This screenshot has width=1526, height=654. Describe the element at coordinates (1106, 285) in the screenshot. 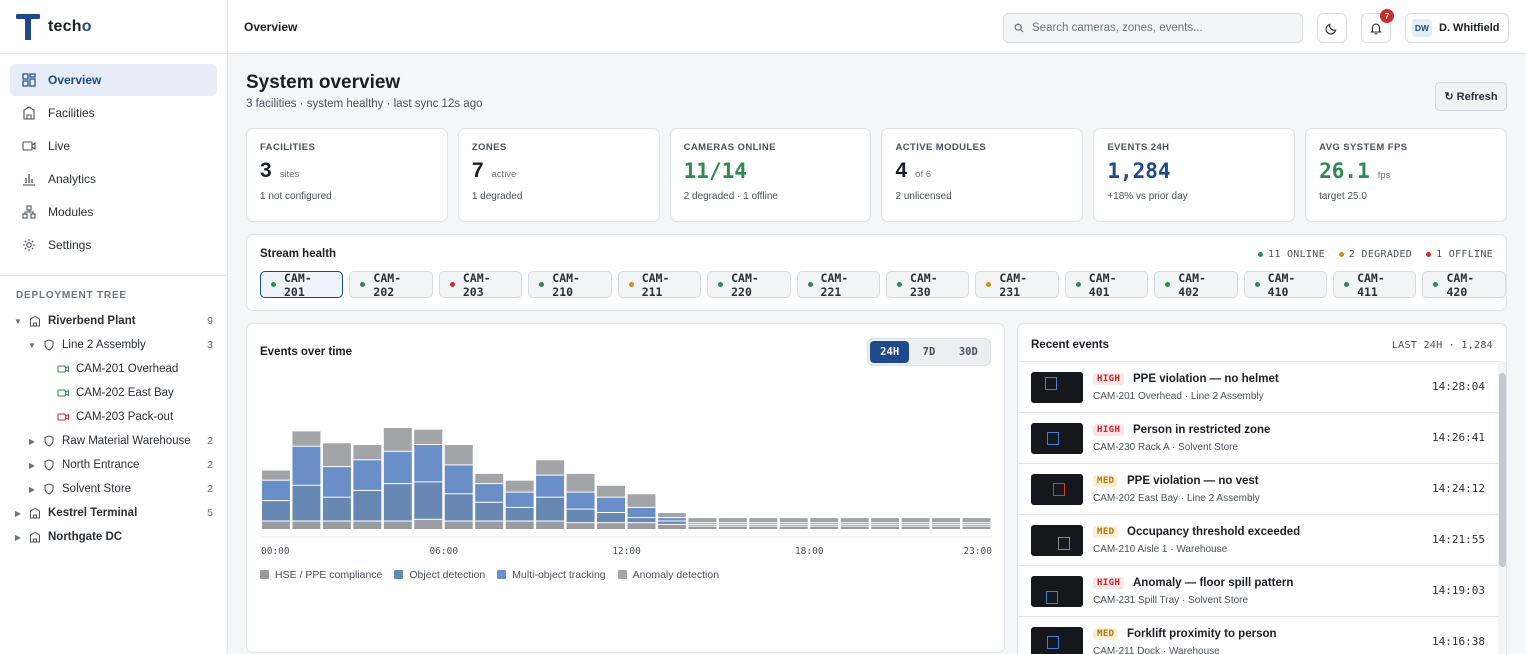

I see `camera-chip: CAM-401` at that location.